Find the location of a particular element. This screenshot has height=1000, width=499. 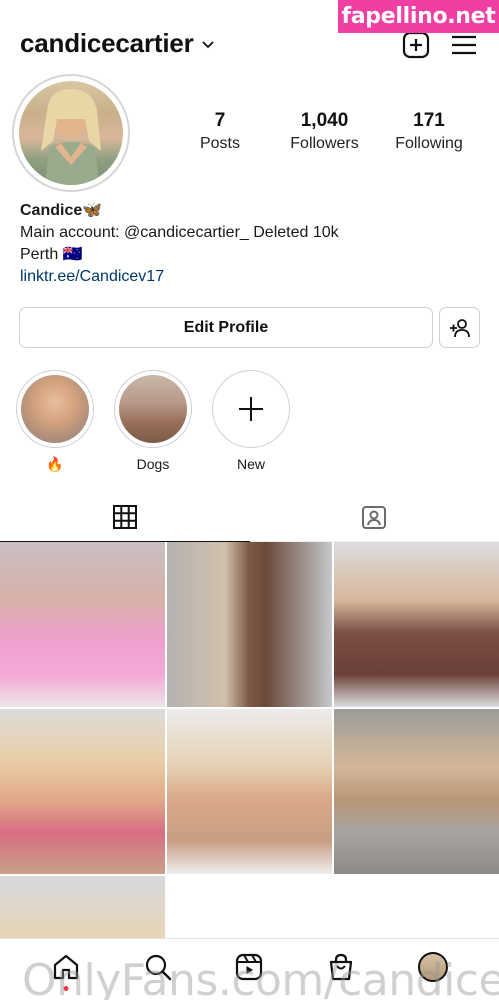

tab-tagged is located at coordinates (374, 516).